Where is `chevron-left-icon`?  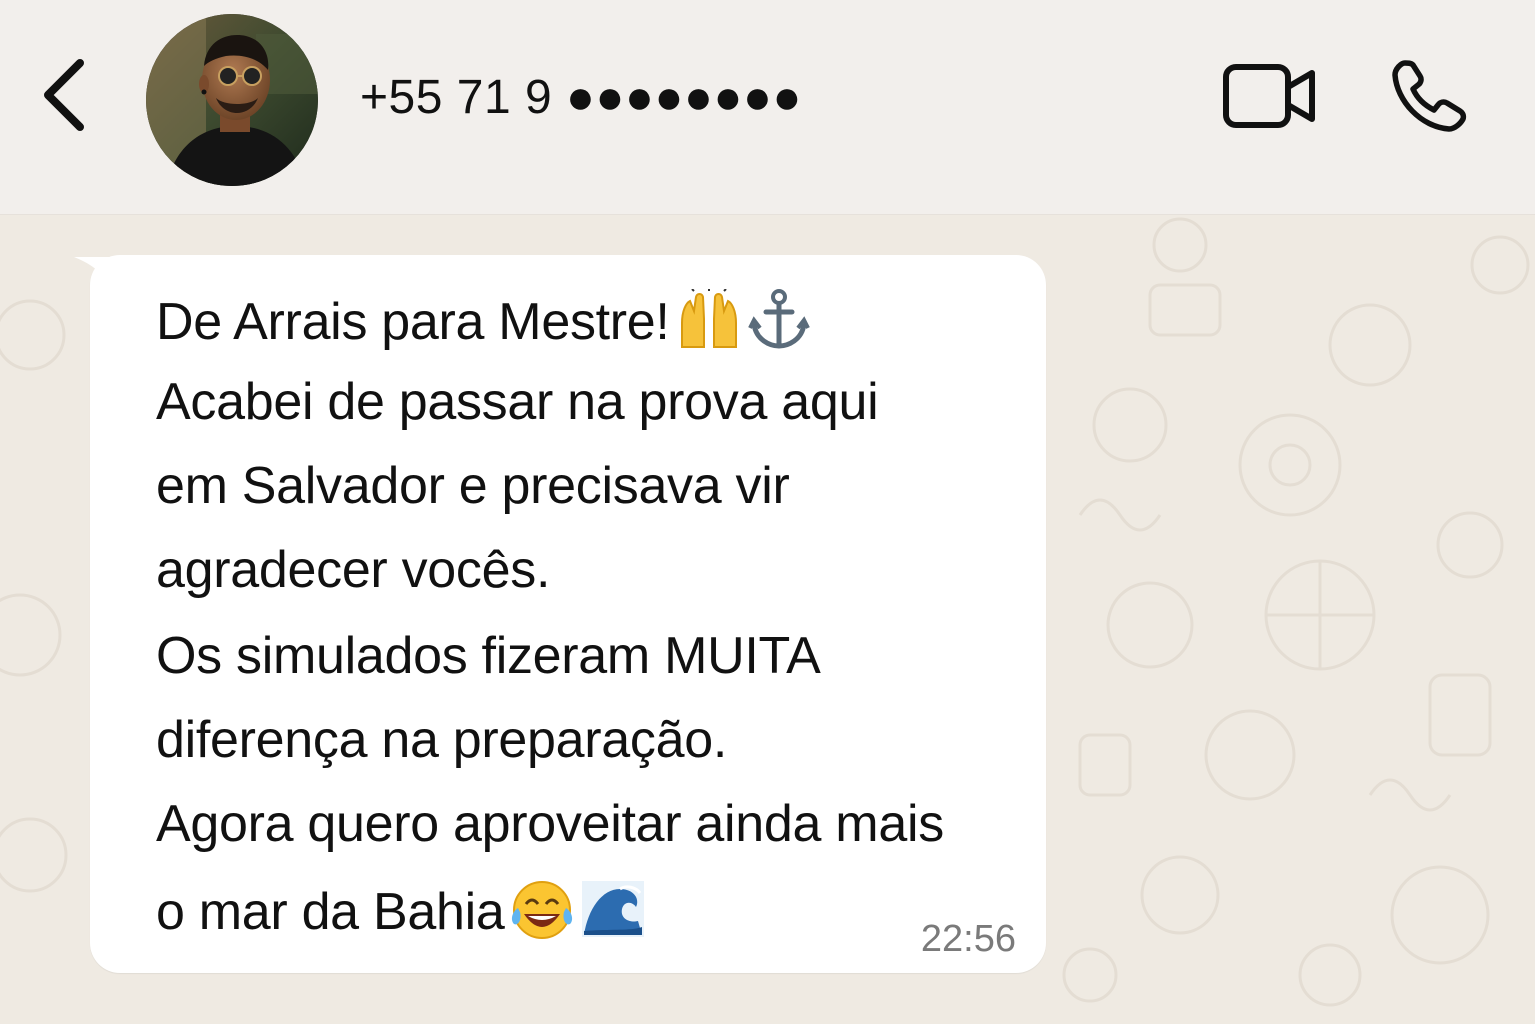 chevron-left-icon is located at coordinates (65, 97).